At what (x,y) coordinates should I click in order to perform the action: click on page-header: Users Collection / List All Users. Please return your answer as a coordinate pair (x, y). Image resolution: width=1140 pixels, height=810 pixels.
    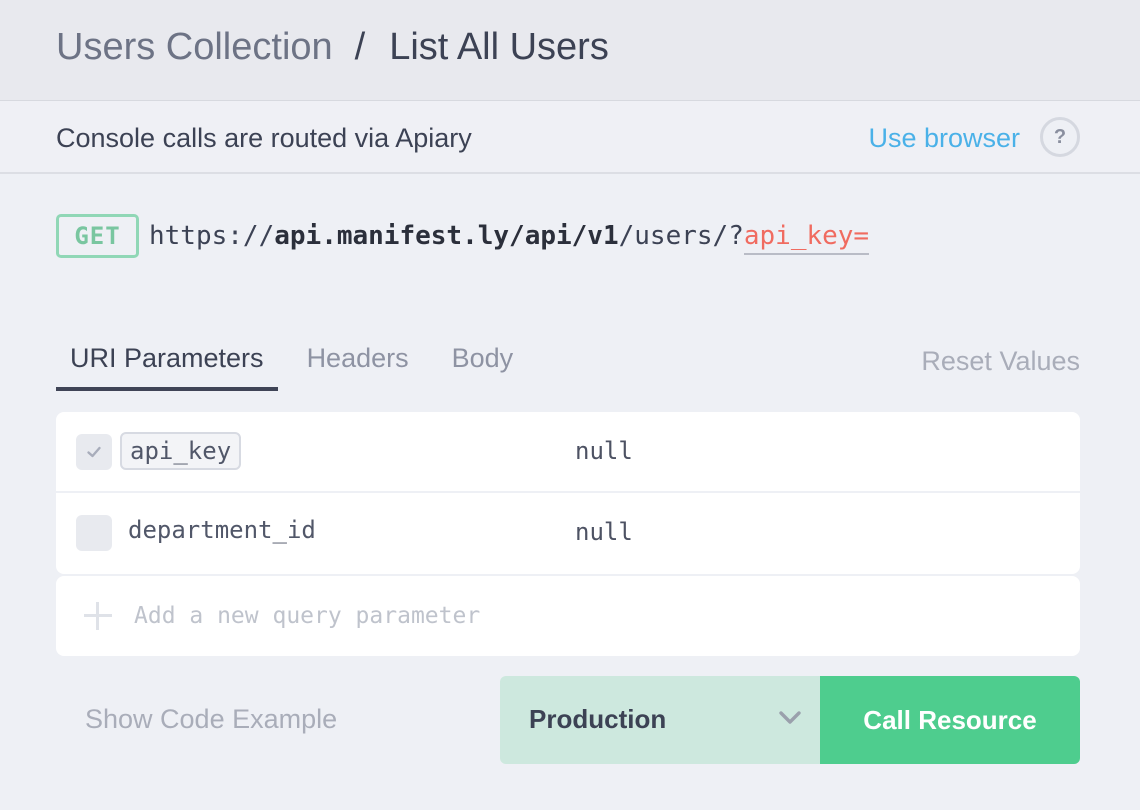
    Looking at the image, I should click on (570, 50).